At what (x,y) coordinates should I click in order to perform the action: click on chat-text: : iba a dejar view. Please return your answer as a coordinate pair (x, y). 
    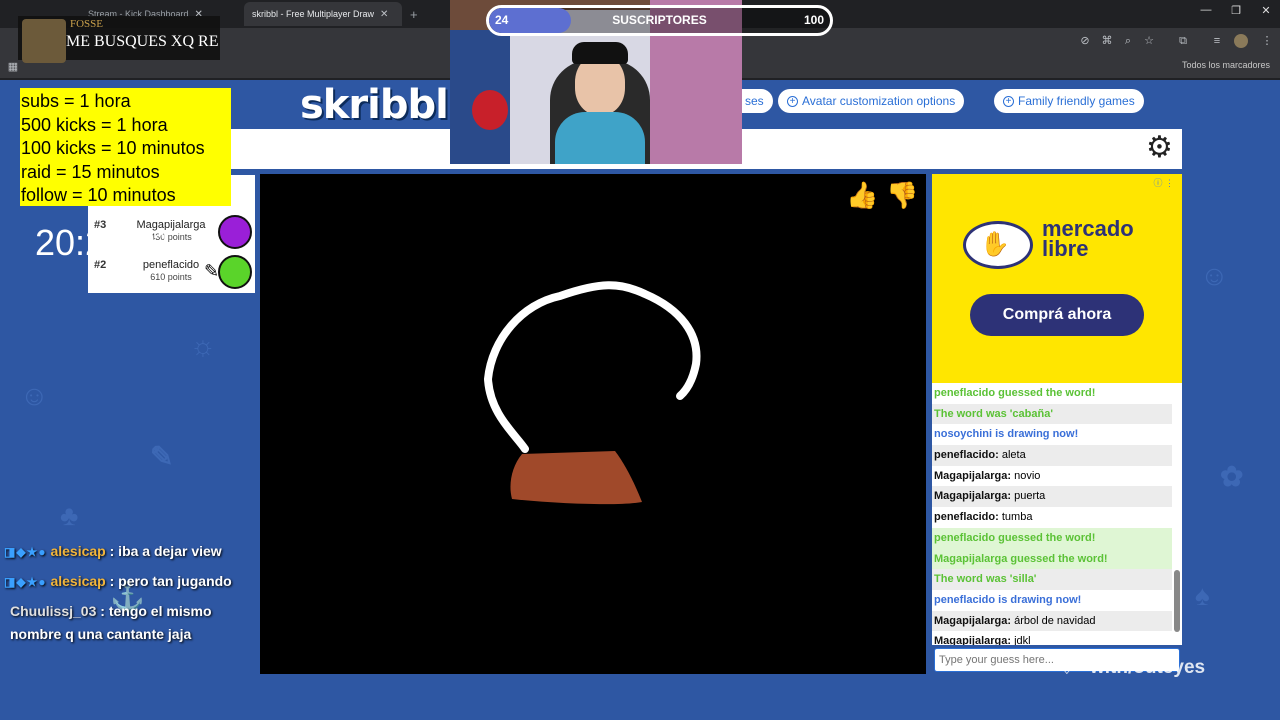
    Looking at the image, I should click on (165, 551).